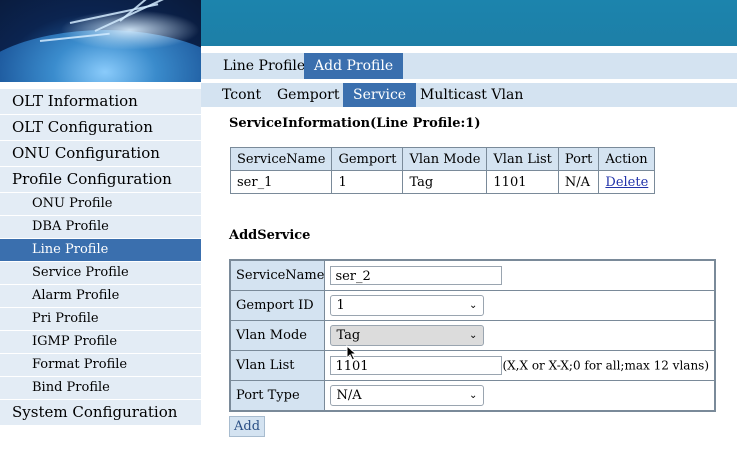 Image resolution: width=737 pixels, height=454 pixels. What do you see at coordinates (247, 426) in the screenshot?
I see `add-button: Add` at bounding box center [247, 426].